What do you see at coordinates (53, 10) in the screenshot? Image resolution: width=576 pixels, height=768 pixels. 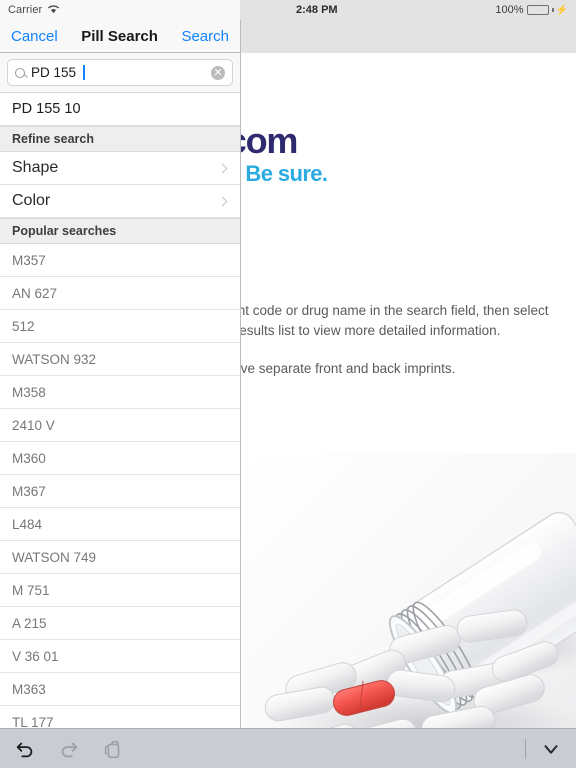 I see `wifi-icon` at bounding box center [53, 10].